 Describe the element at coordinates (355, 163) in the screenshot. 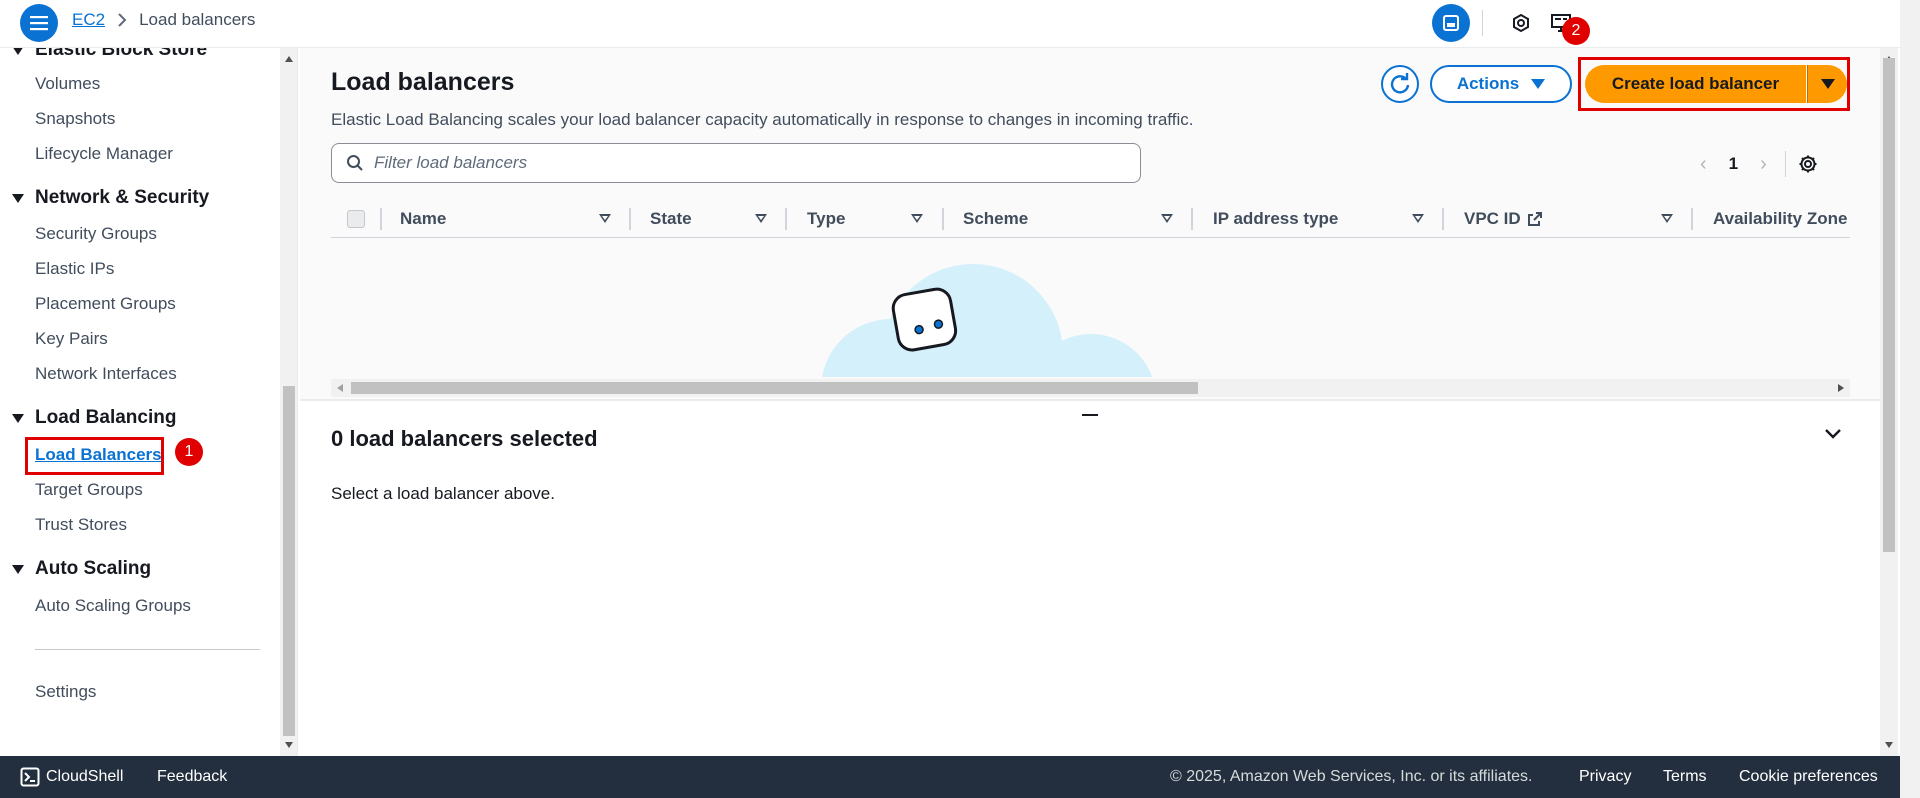

I see `search-icon` at that location.